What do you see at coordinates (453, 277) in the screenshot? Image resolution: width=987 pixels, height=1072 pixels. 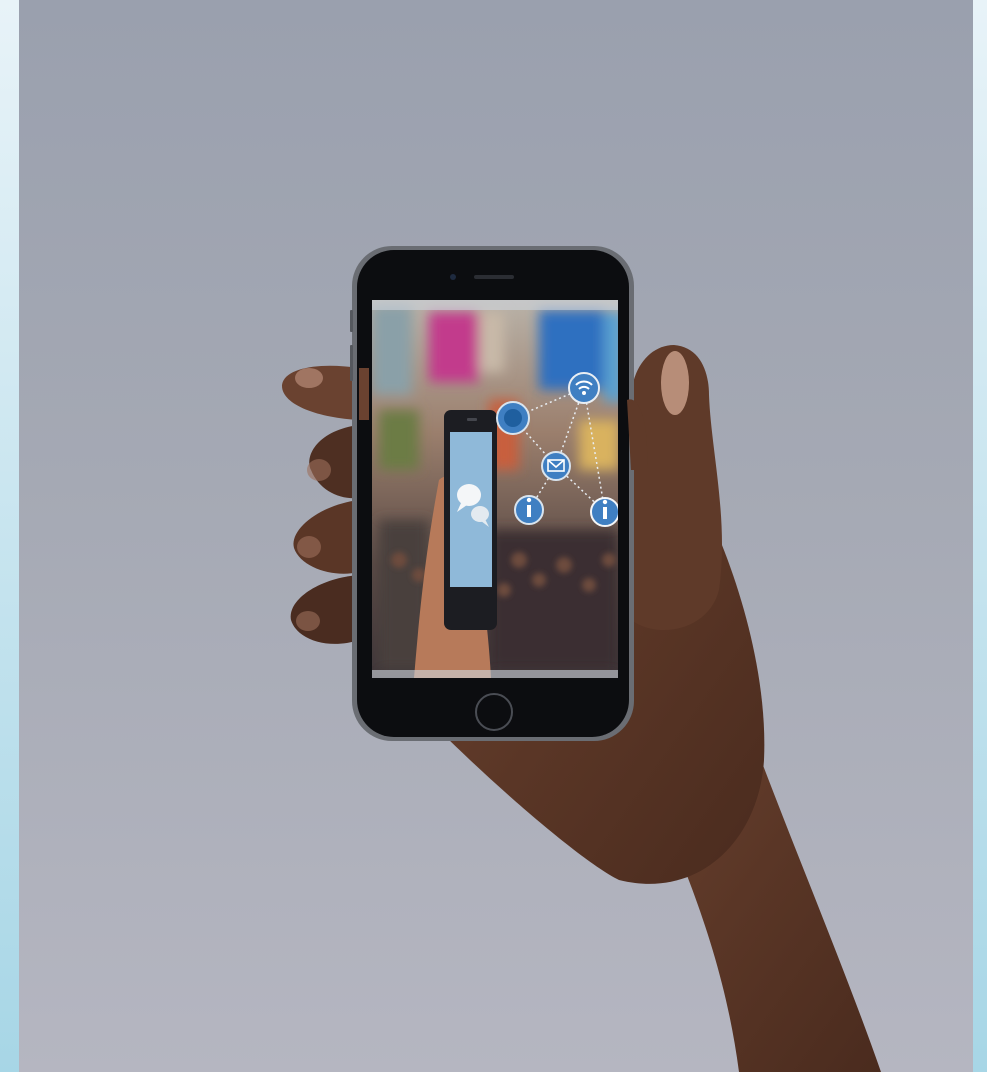 I see `front-camera` at bounding box center [453, 277].